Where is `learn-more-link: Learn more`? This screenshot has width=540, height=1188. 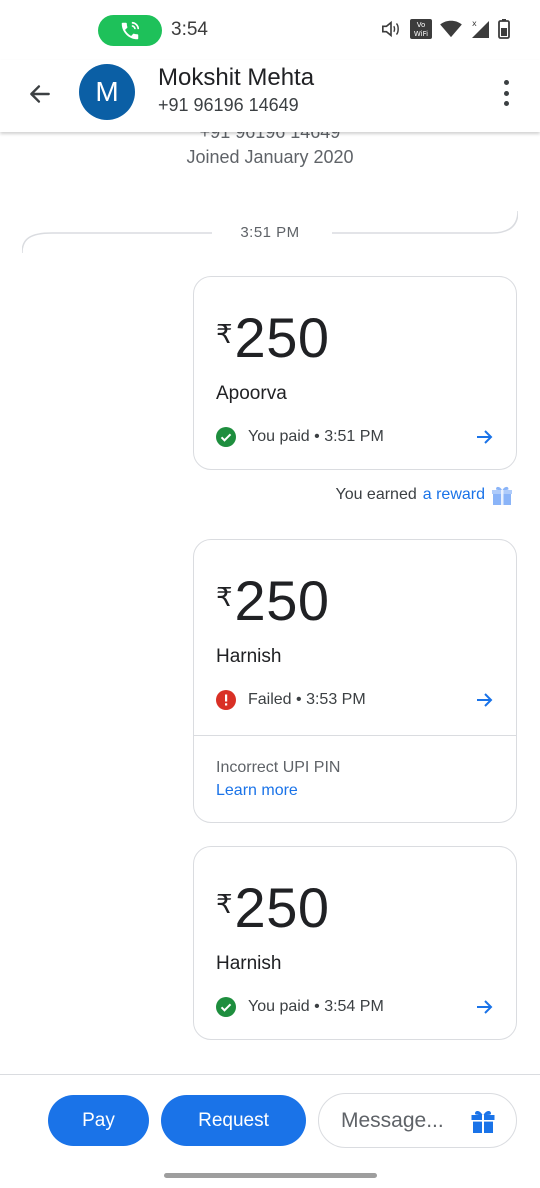 learn-more-link: Learn more is located at coordinates (257, 791).